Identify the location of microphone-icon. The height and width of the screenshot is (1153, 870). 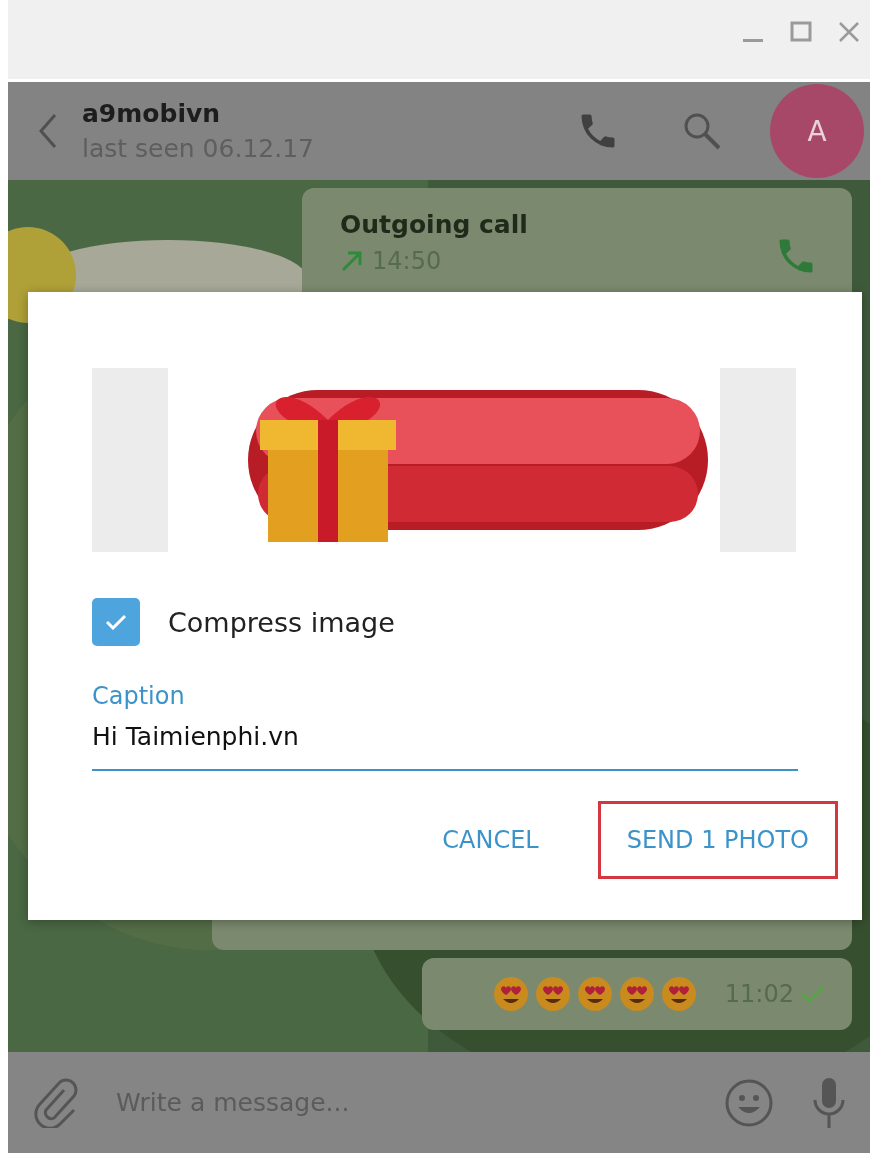
(829, 1102).